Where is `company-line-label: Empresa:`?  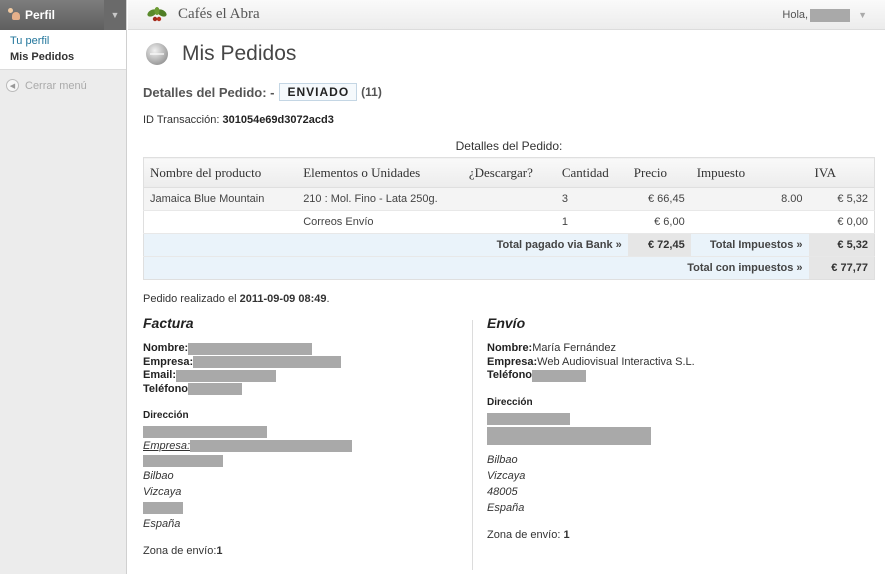 company-line-label: Empresa: is located at coordinates (167, 446).